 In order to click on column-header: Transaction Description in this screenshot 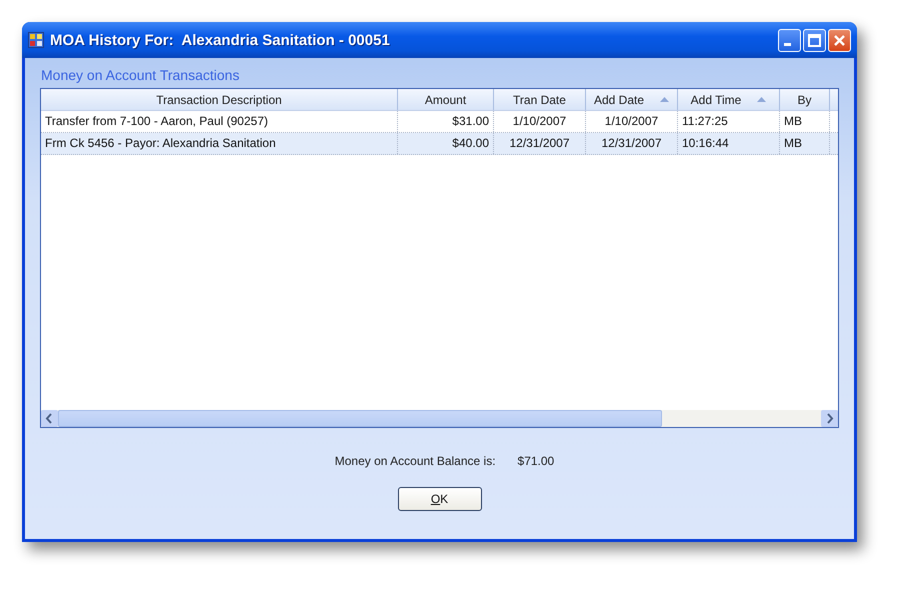, I will do `click(219, 99)`.